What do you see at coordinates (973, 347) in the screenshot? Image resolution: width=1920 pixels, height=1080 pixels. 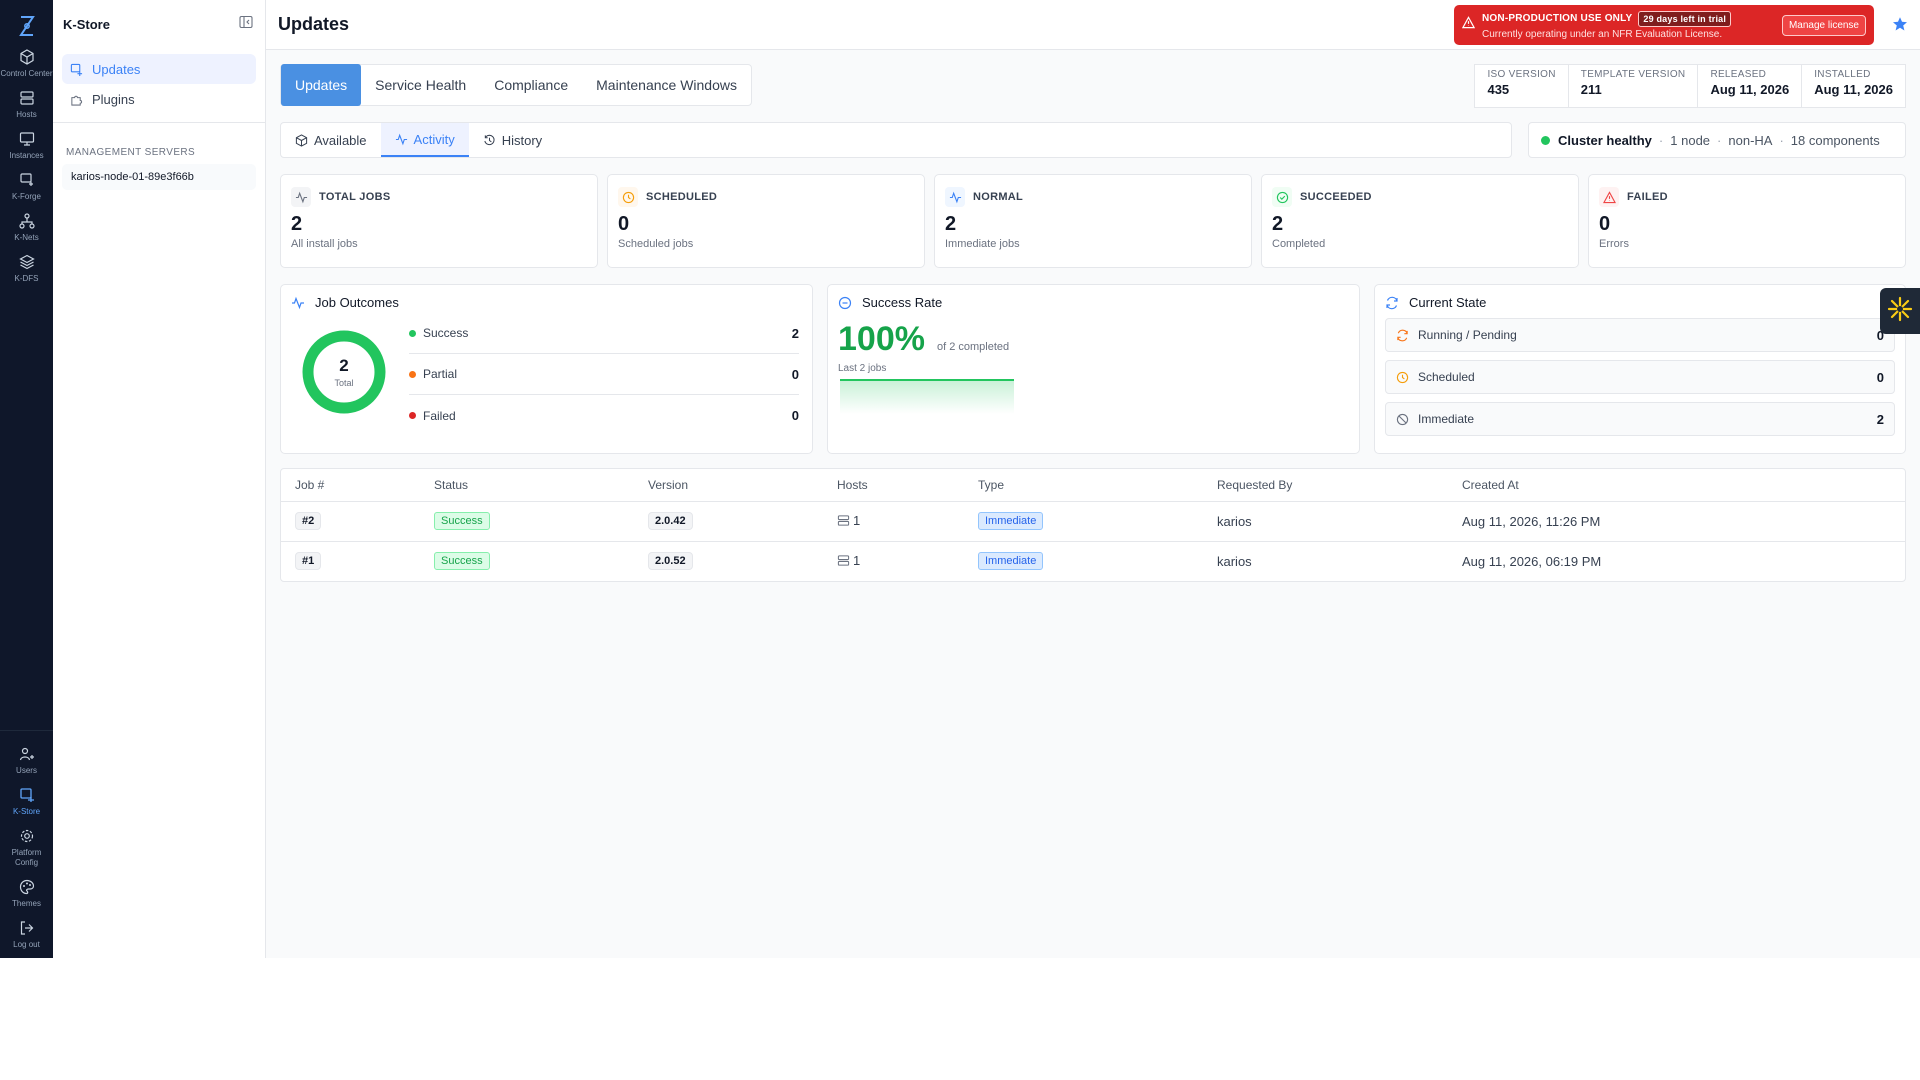 I see `success-rate-of: of 2 completed` at bounding box center [973, 347].